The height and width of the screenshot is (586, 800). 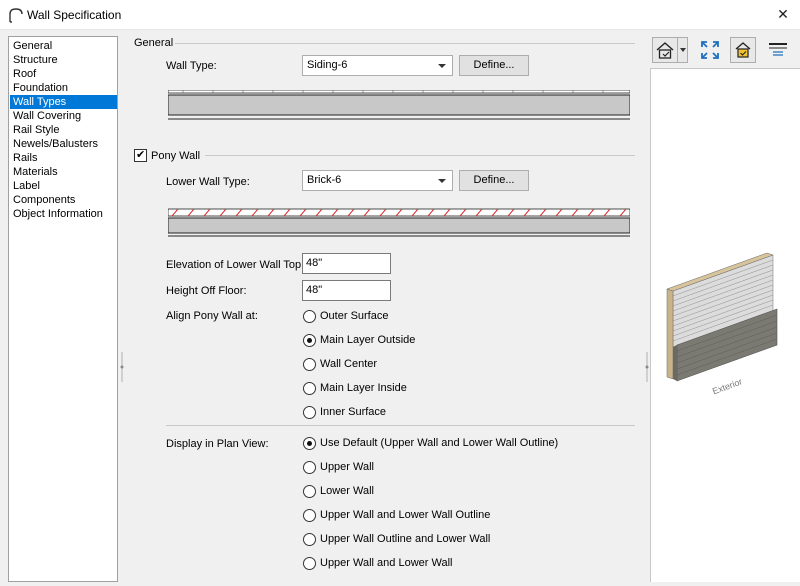 I want to click on camera-view-icon, so click(x=665, y=50).